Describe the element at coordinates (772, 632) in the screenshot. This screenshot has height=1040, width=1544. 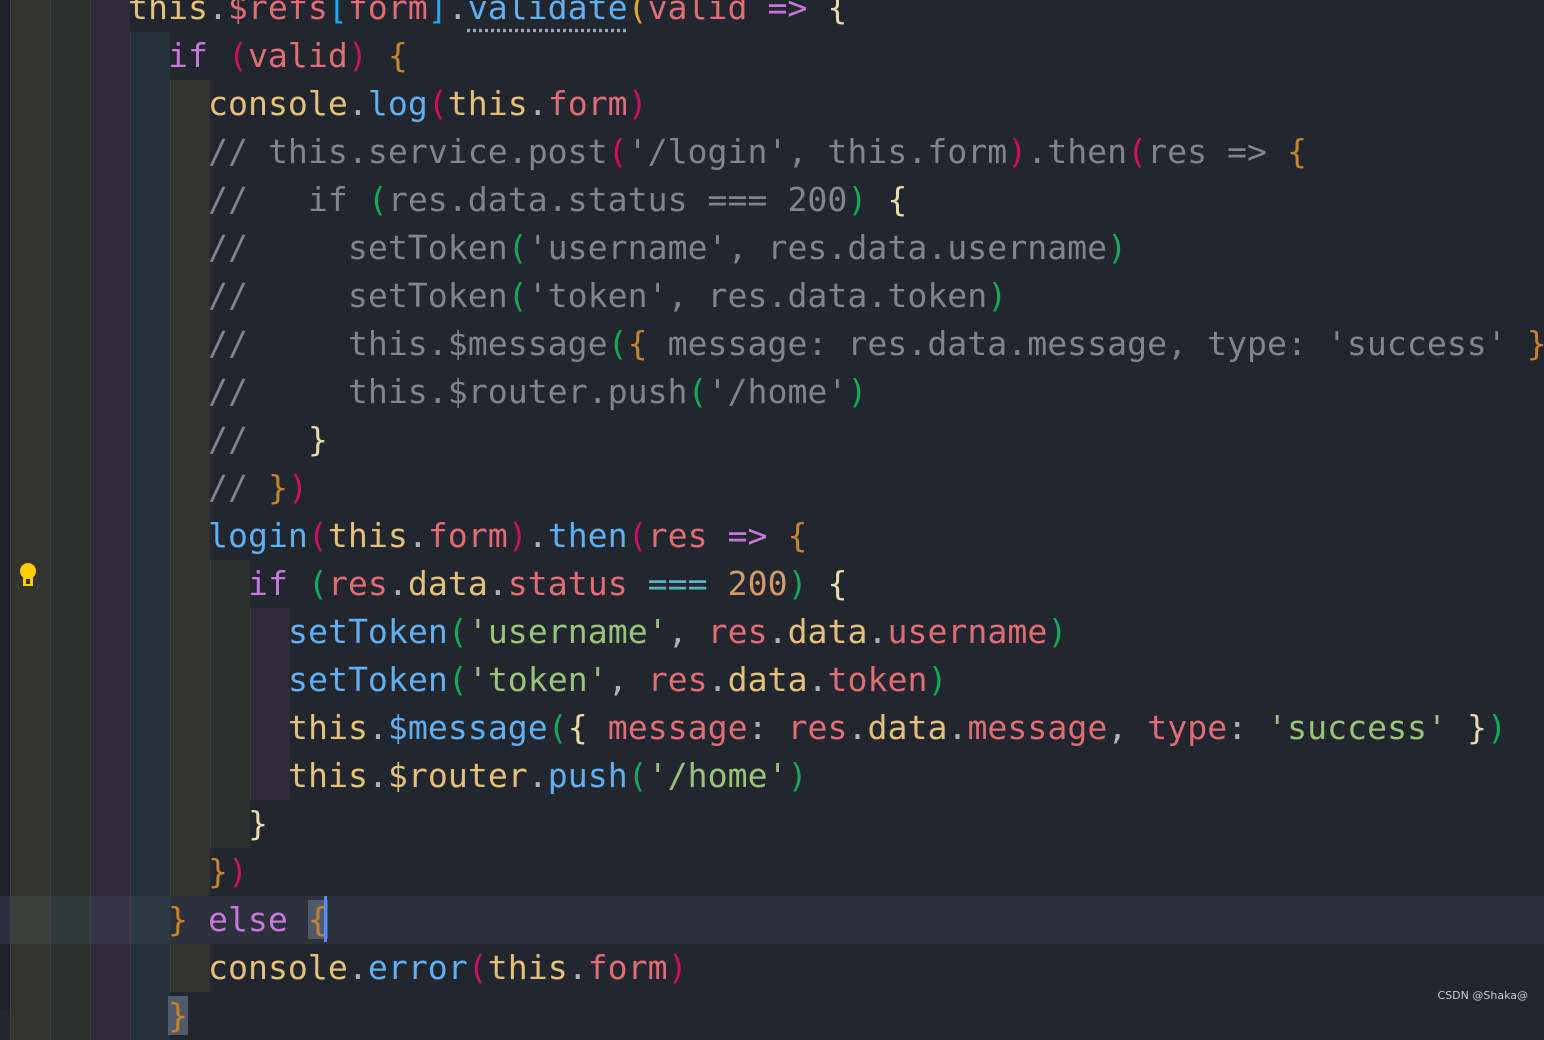
I see `code-line: setToken('username', res.data.username)` at that location.